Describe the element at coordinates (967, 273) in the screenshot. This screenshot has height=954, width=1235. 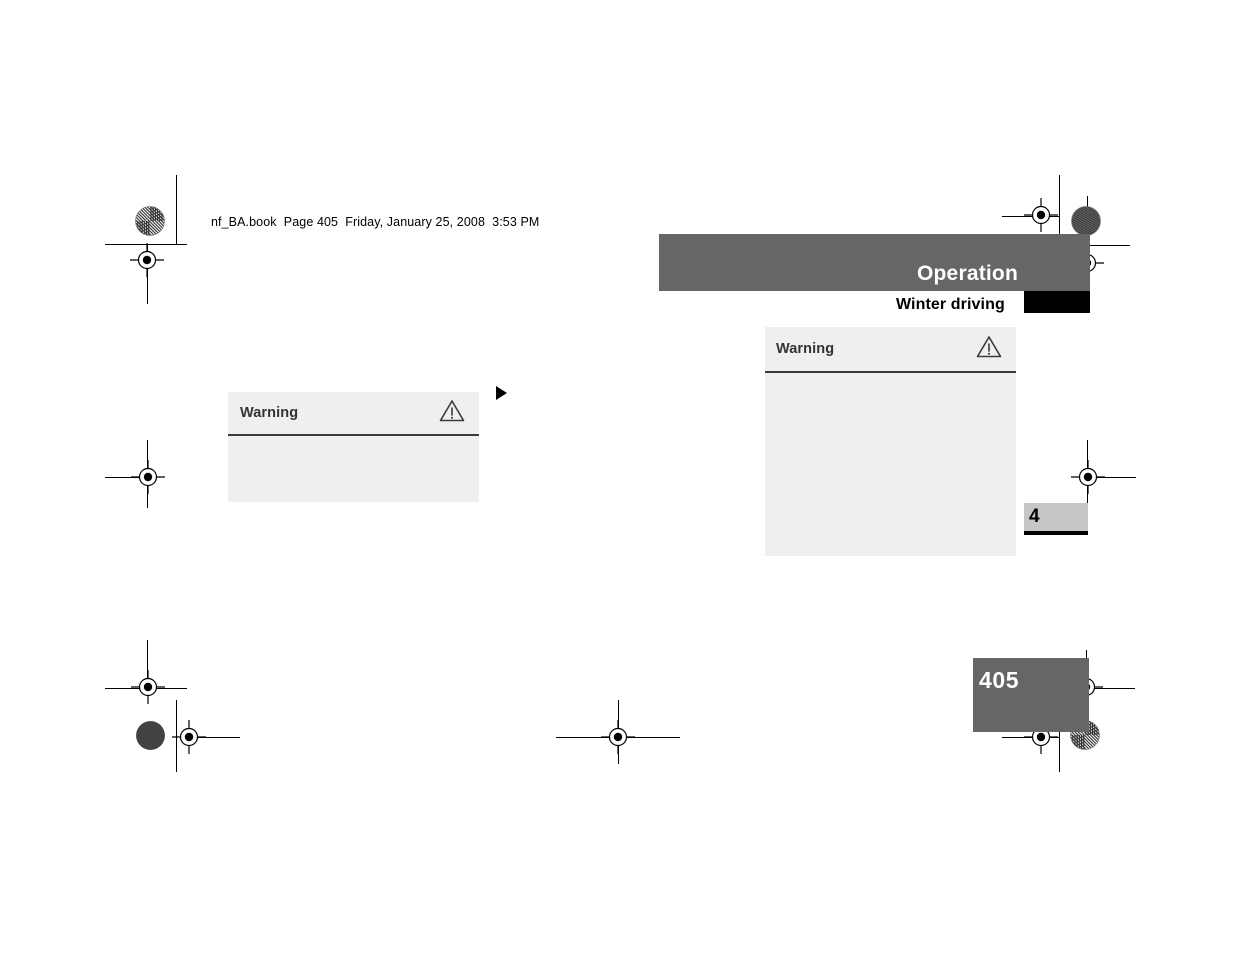
I see `header-chapter-title: Operation` at that location.